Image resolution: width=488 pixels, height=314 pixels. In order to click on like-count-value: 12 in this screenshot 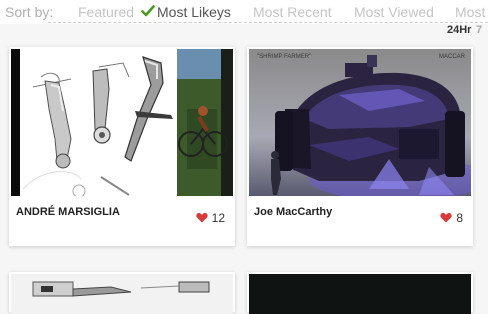, I will do `click(218, 218)`.